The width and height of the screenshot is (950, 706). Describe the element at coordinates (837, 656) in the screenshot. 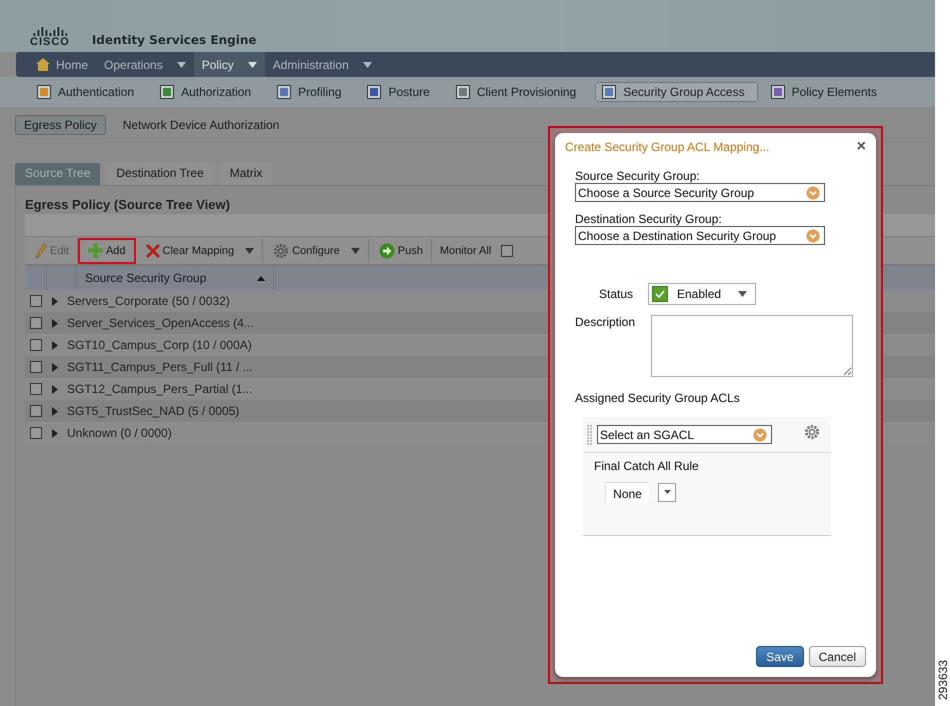

I see `cancel-button: Cancel` at that location.